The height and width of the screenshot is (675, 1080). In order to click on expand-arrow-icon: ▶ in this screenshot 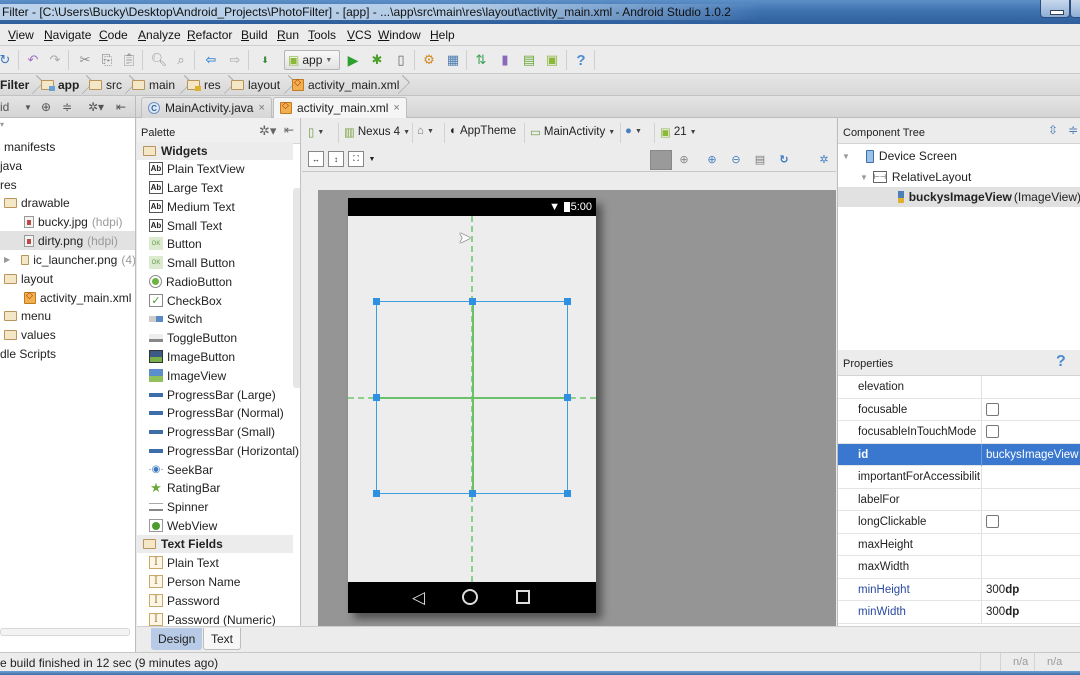, I will do `click(7, 259)`.